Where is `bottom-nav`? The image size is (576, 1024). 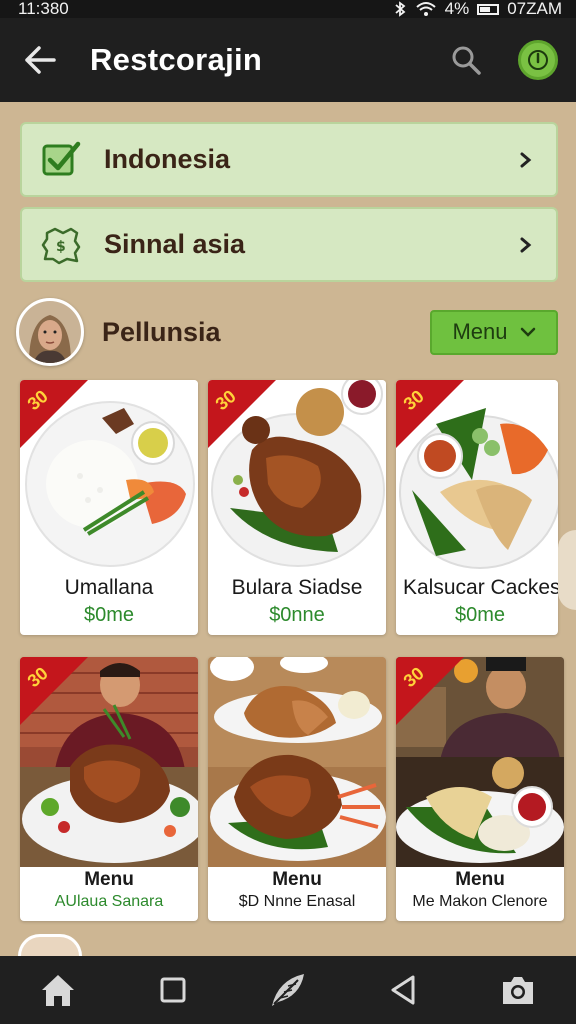 bottom-nav is located at coordinates (288, 990).